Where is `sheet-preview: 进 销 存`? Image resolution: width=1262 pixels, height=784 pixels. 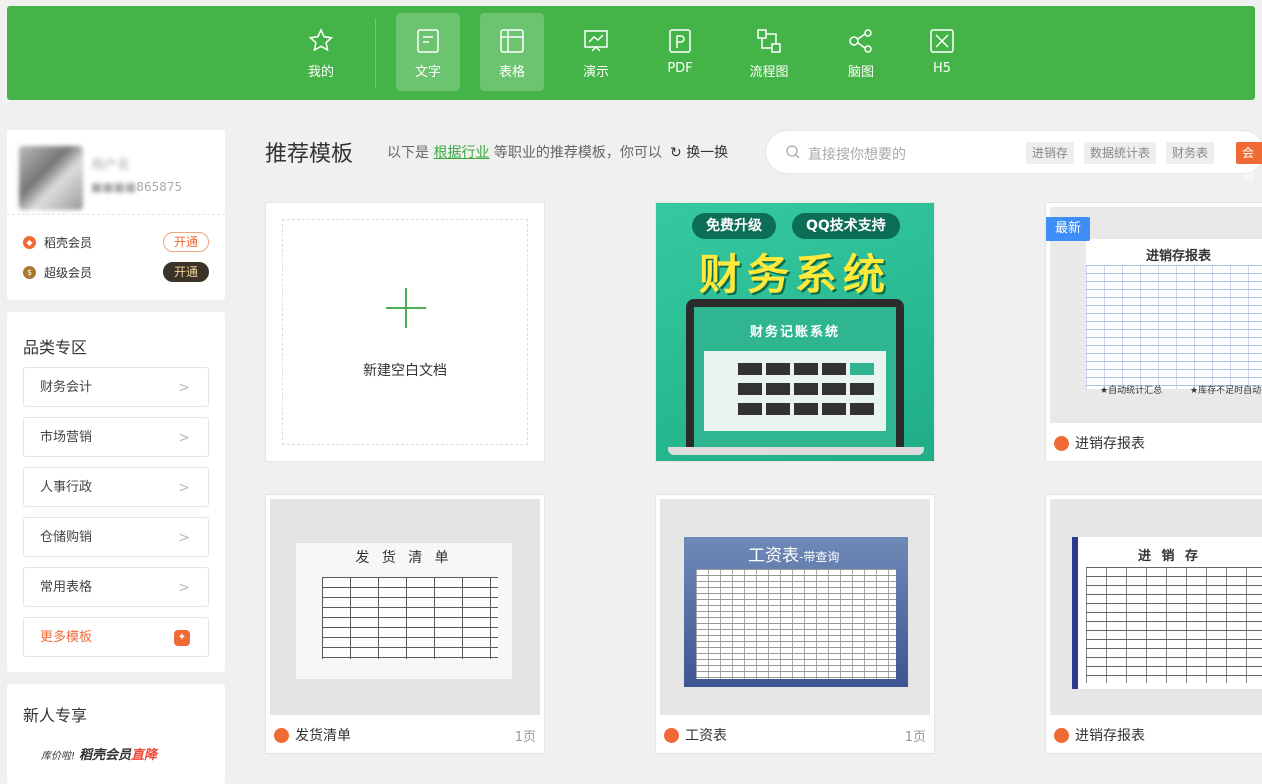
sheet-preview: 进 销 存 is located at coordinates (1167, 613).